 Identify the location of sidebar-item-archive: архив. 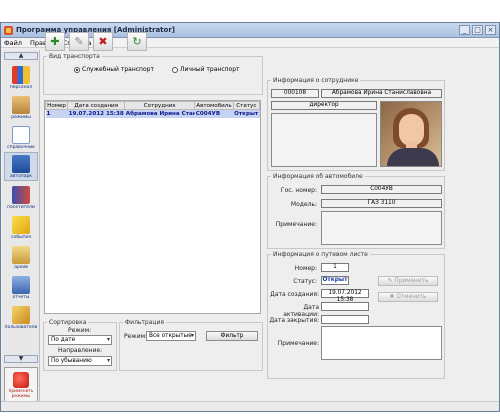
(21, 256).